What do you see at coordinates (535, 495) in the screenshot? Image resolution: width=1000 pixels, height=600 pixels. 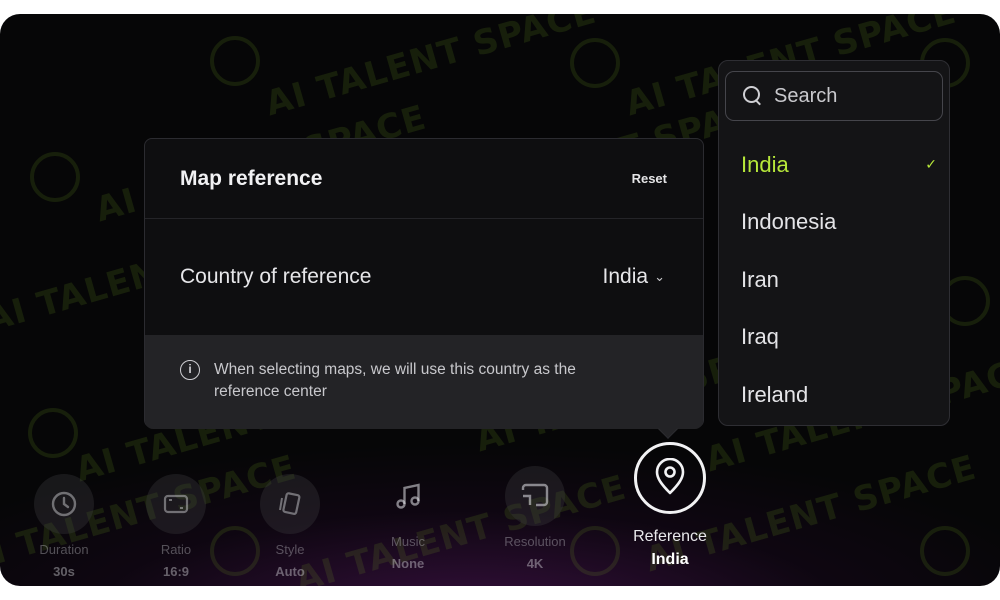 I see `cast-screen-icon` at bounding box center [535, 495].